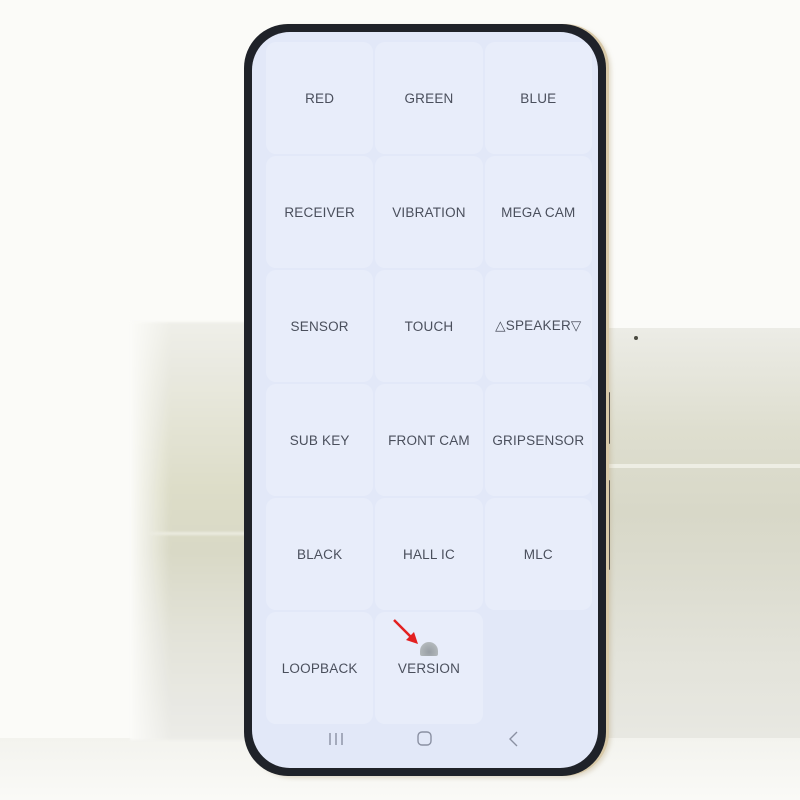 Image resolution: width=800 pixels, height=800 pixels. I want to click on foam-block-left, so click(195, 531).